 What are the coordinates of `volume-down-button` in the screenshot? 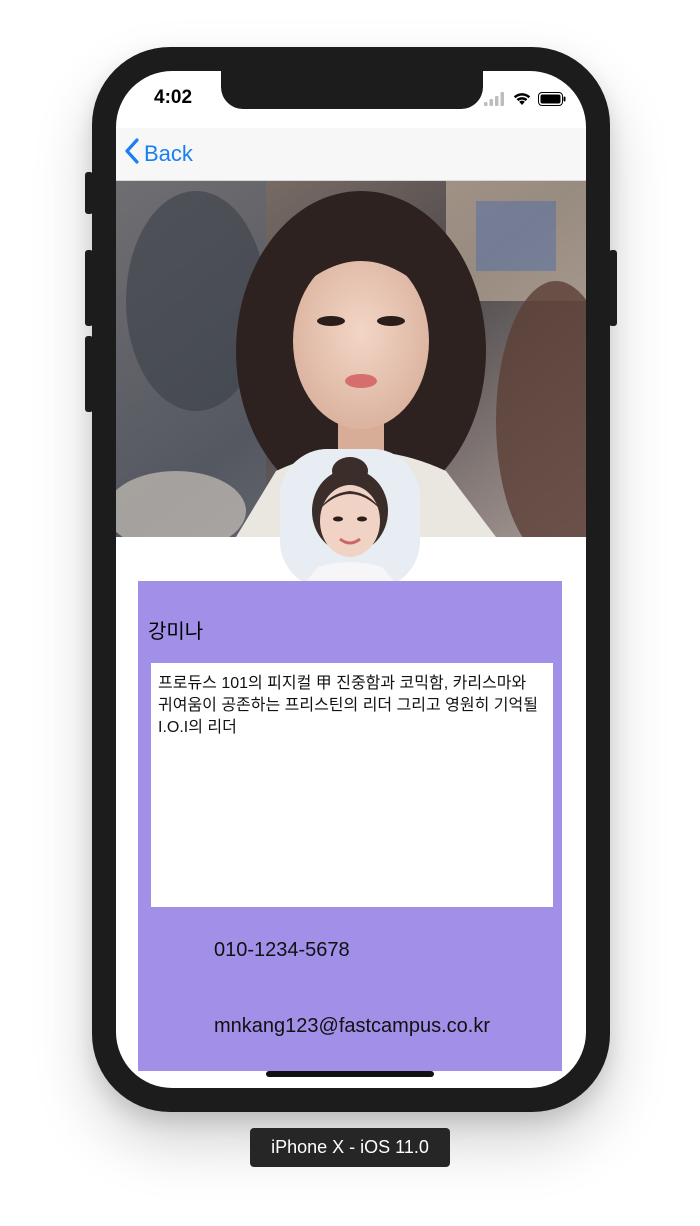 It's located at (89, 374).